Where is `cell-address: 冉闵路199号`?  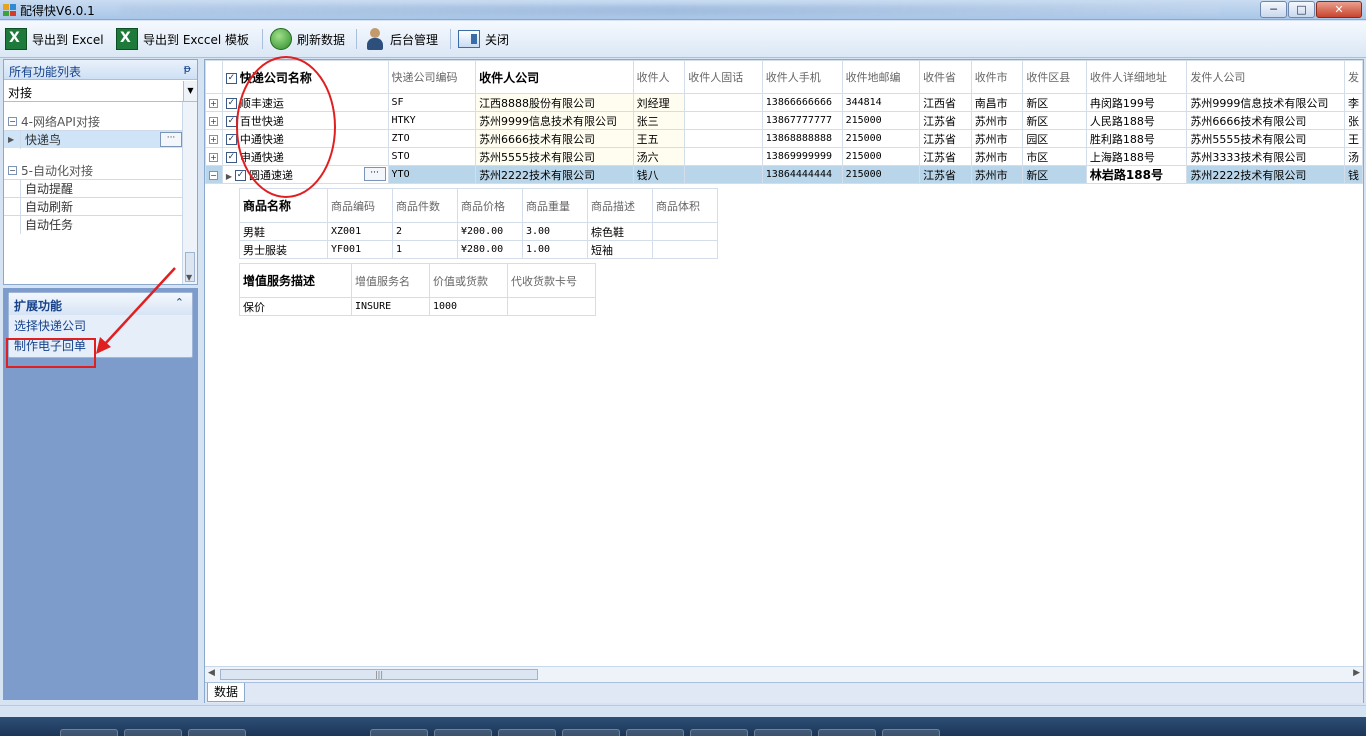 cell-address: 冉闵路199号 is located at coordinates (1136, 102).